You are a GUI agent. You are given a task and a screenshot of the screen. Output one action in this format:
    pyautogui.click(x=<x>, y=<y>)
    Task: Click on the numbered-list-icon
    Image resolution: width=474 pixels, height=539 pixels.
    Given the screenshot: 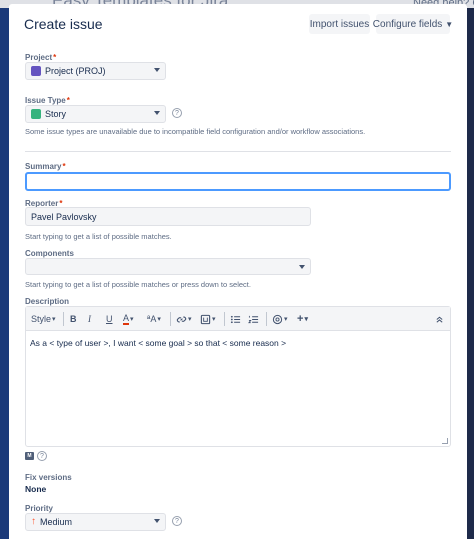 What is the action you would take?
    pyautogui.click(x=253, y=319)
    